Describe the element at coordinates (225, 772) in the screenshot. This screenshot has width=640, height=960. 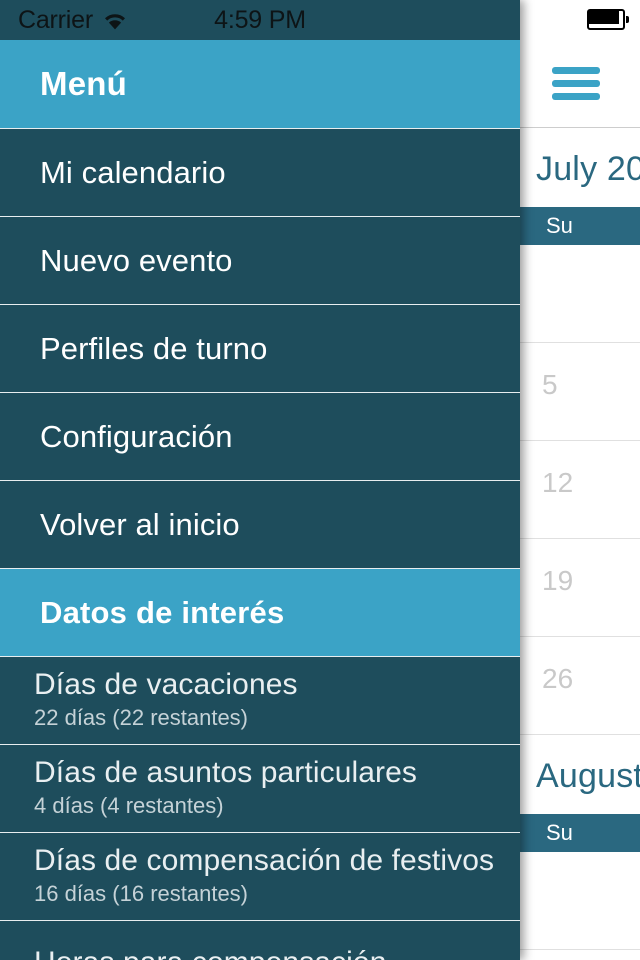
I see `data-item-title: Días de asuntos particulares` at that location.